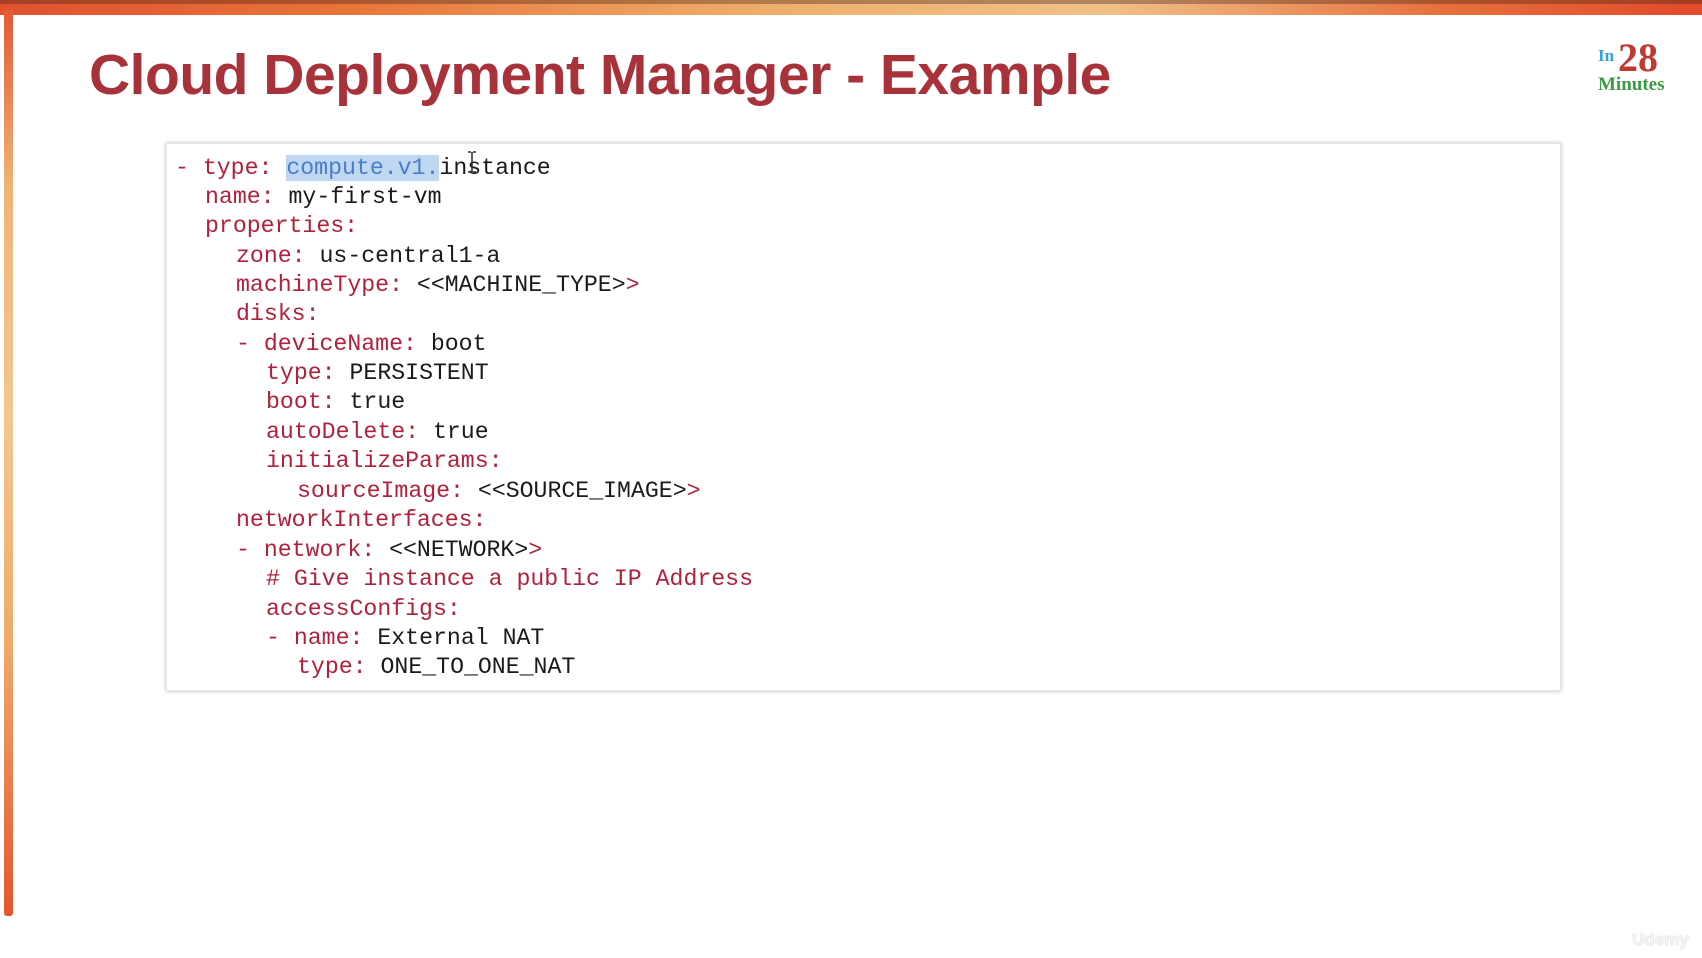 The image size is (1702, 958). I want to click on code-line-auto-delete: autoDelete: true, so click(377, 432).